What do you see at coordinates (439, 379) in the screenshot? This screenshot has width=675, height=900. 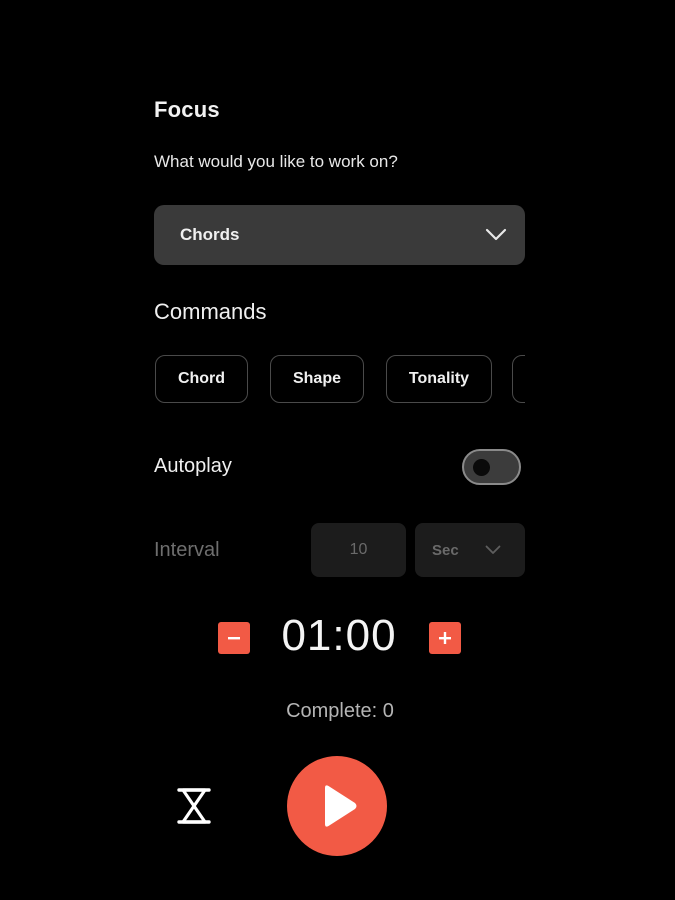 I see `command-chip-tonality: Tonality` at bounding box center [439, 379].